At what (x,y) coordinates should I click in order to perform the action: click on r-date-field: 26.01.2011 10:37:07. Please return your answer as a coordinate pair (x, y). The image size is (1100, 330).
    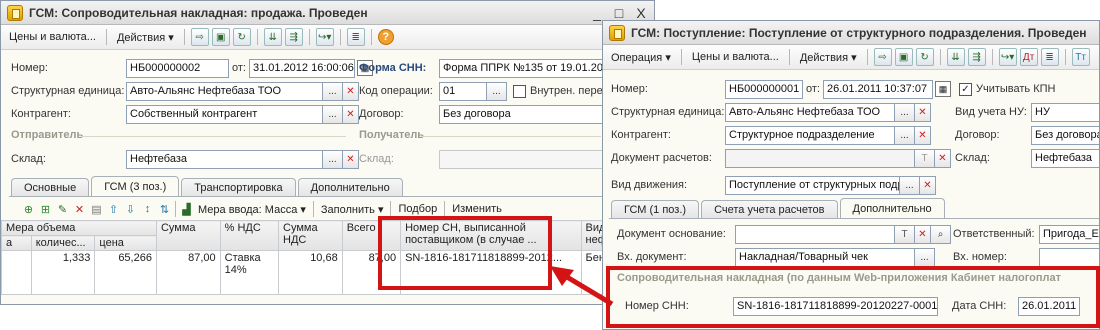
    Looking at the image, I should click on (877, 89).